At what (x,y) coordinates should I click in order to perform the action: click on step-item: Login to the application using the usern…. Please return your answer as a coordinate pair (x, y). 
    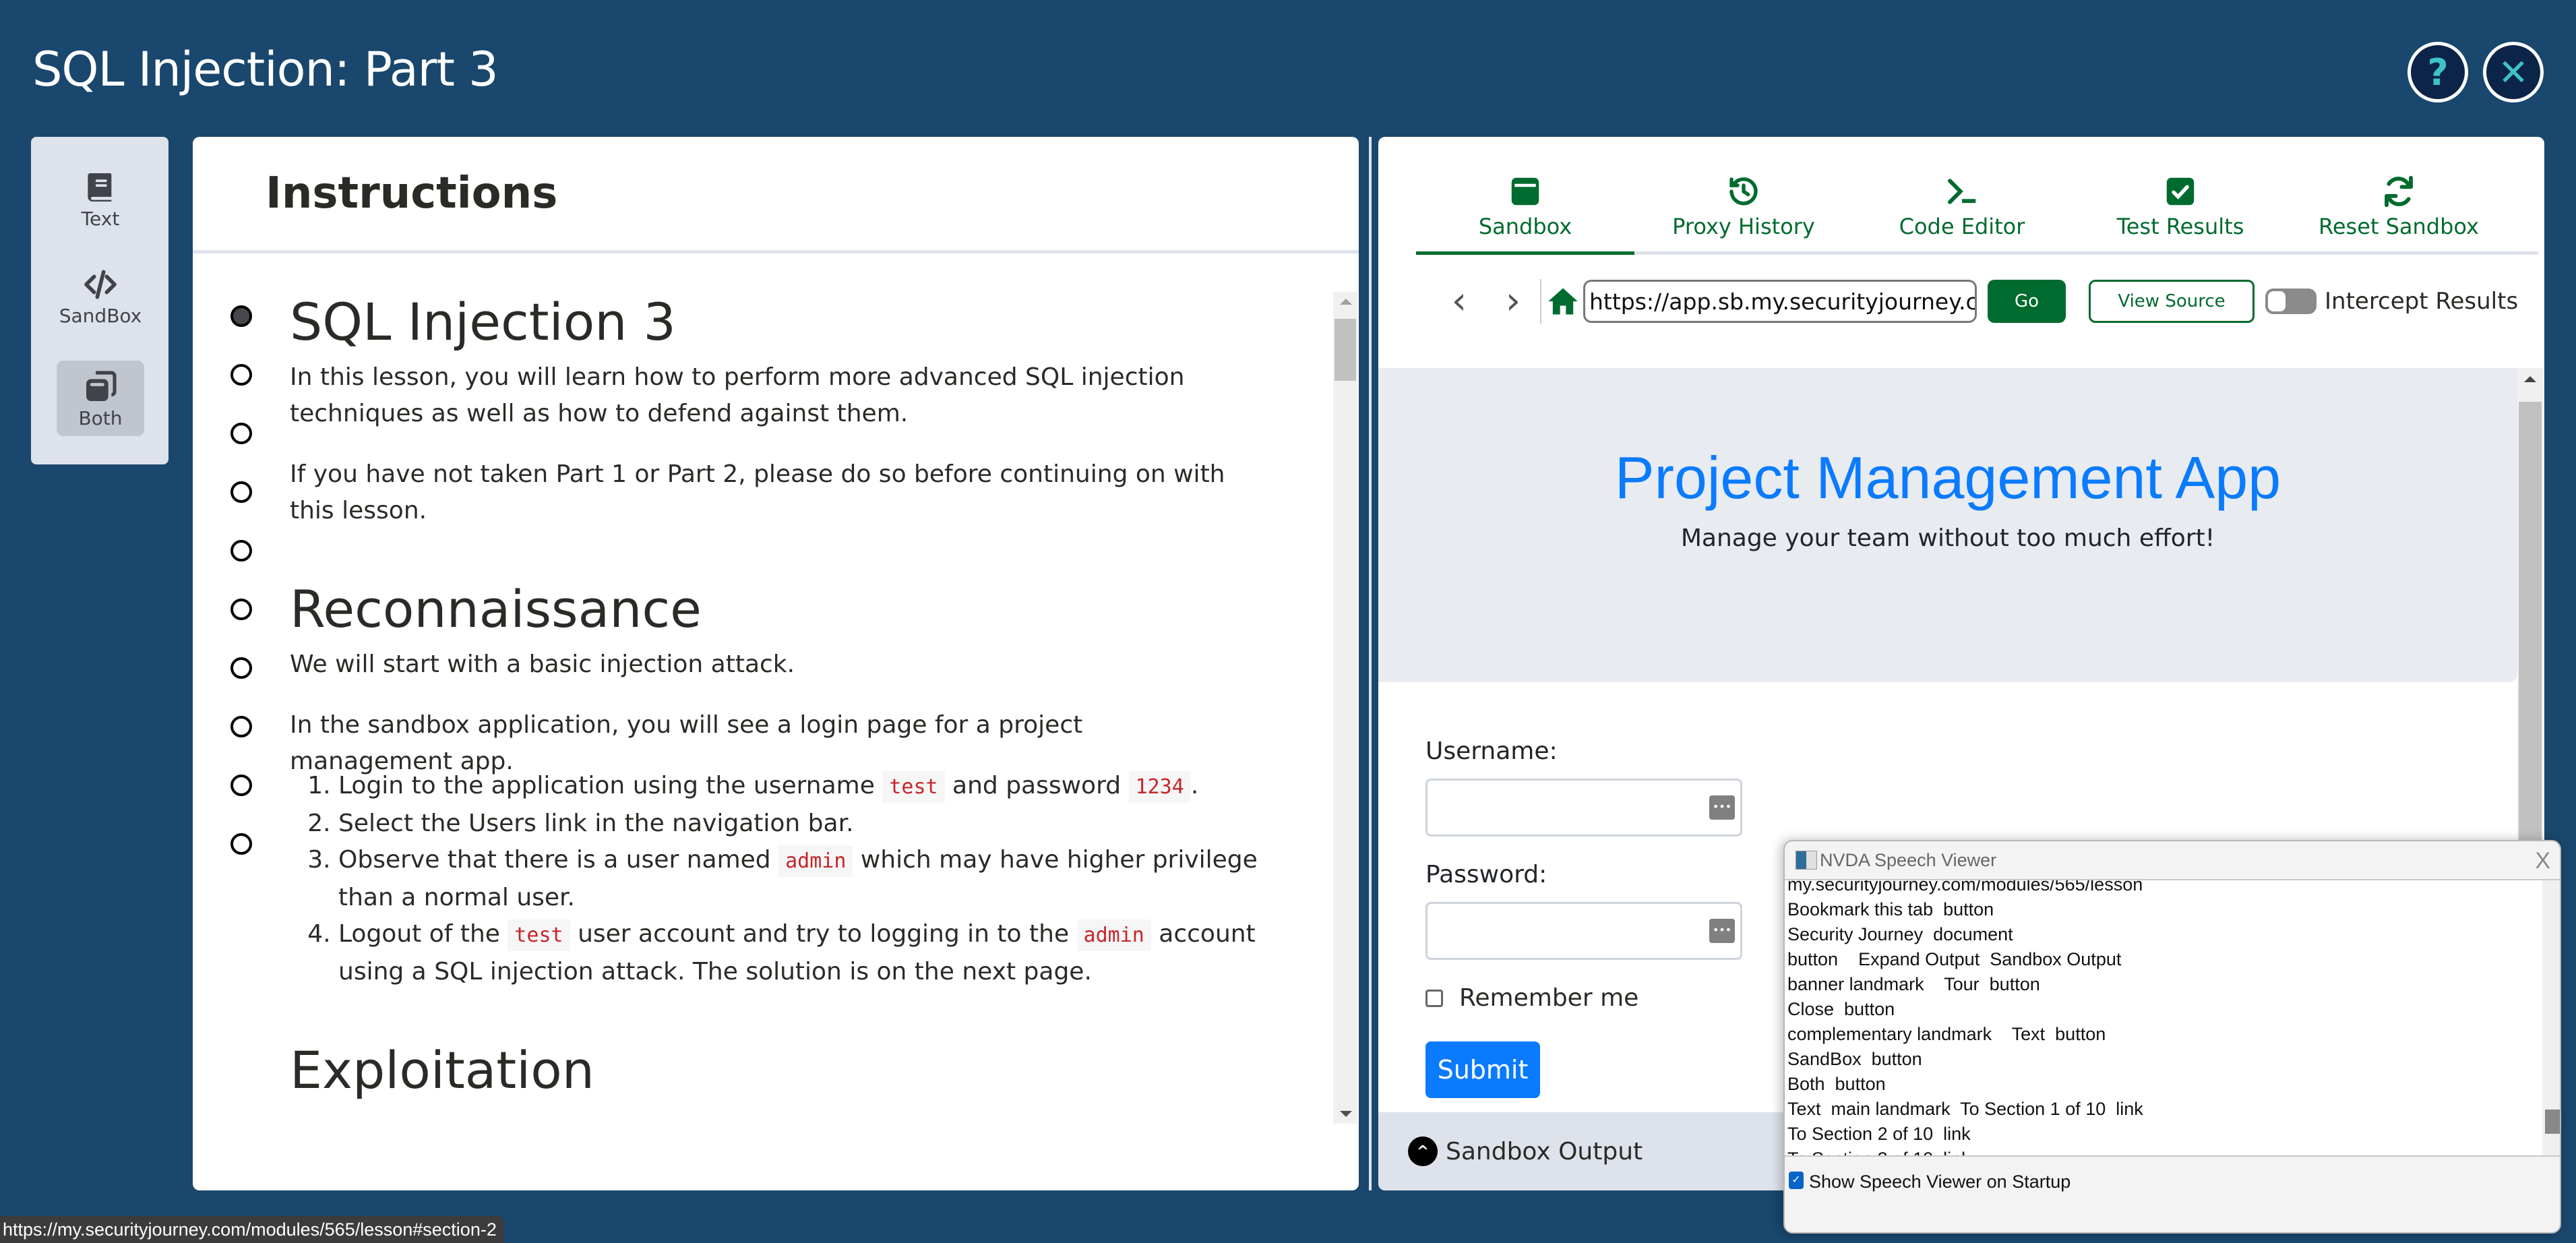
    Looking at the image, I should click on (799, 787).